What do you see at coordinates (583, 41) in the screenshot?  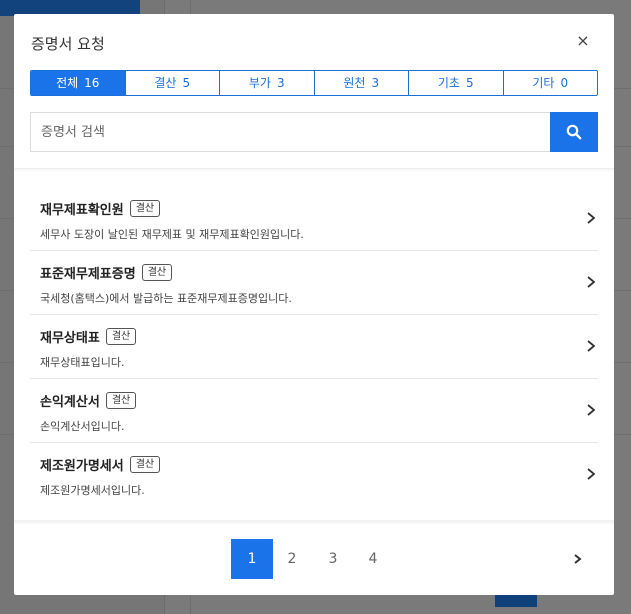 I see `close-icon: ×` at bounding box center [583, 41].